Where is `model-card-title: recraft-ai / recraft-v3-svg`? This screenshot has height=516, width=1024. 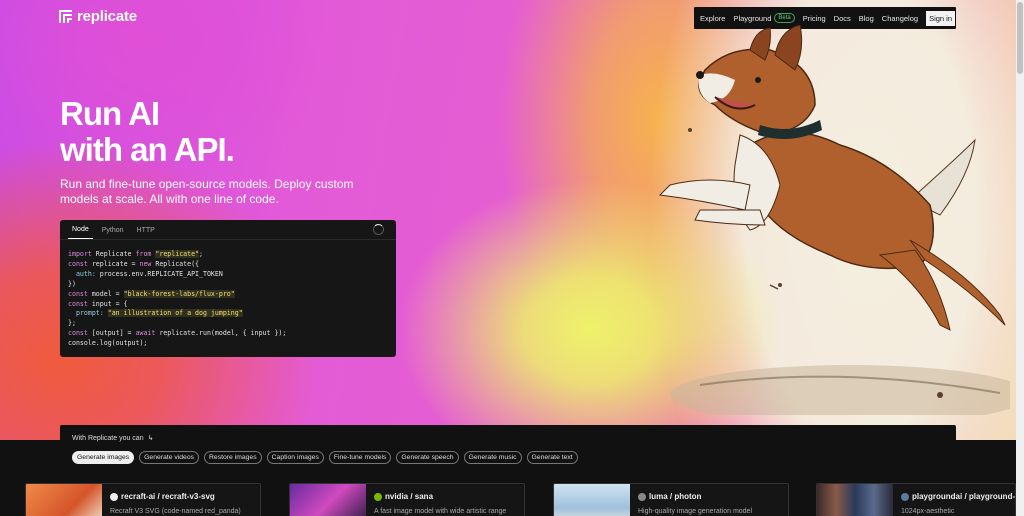
model-card-title: recraft-ai / recraft-v3-svg is located at coordinates (162, 496).